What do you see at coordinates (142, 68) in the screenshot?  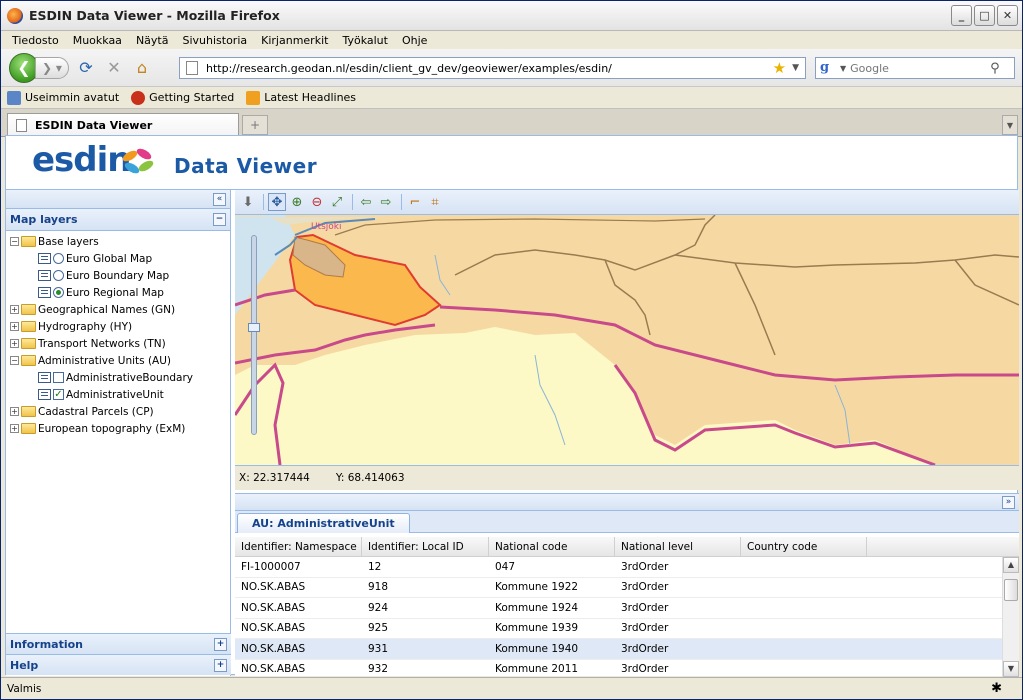 I see `home-icon: ⌂` at bounding box center [142, 68].